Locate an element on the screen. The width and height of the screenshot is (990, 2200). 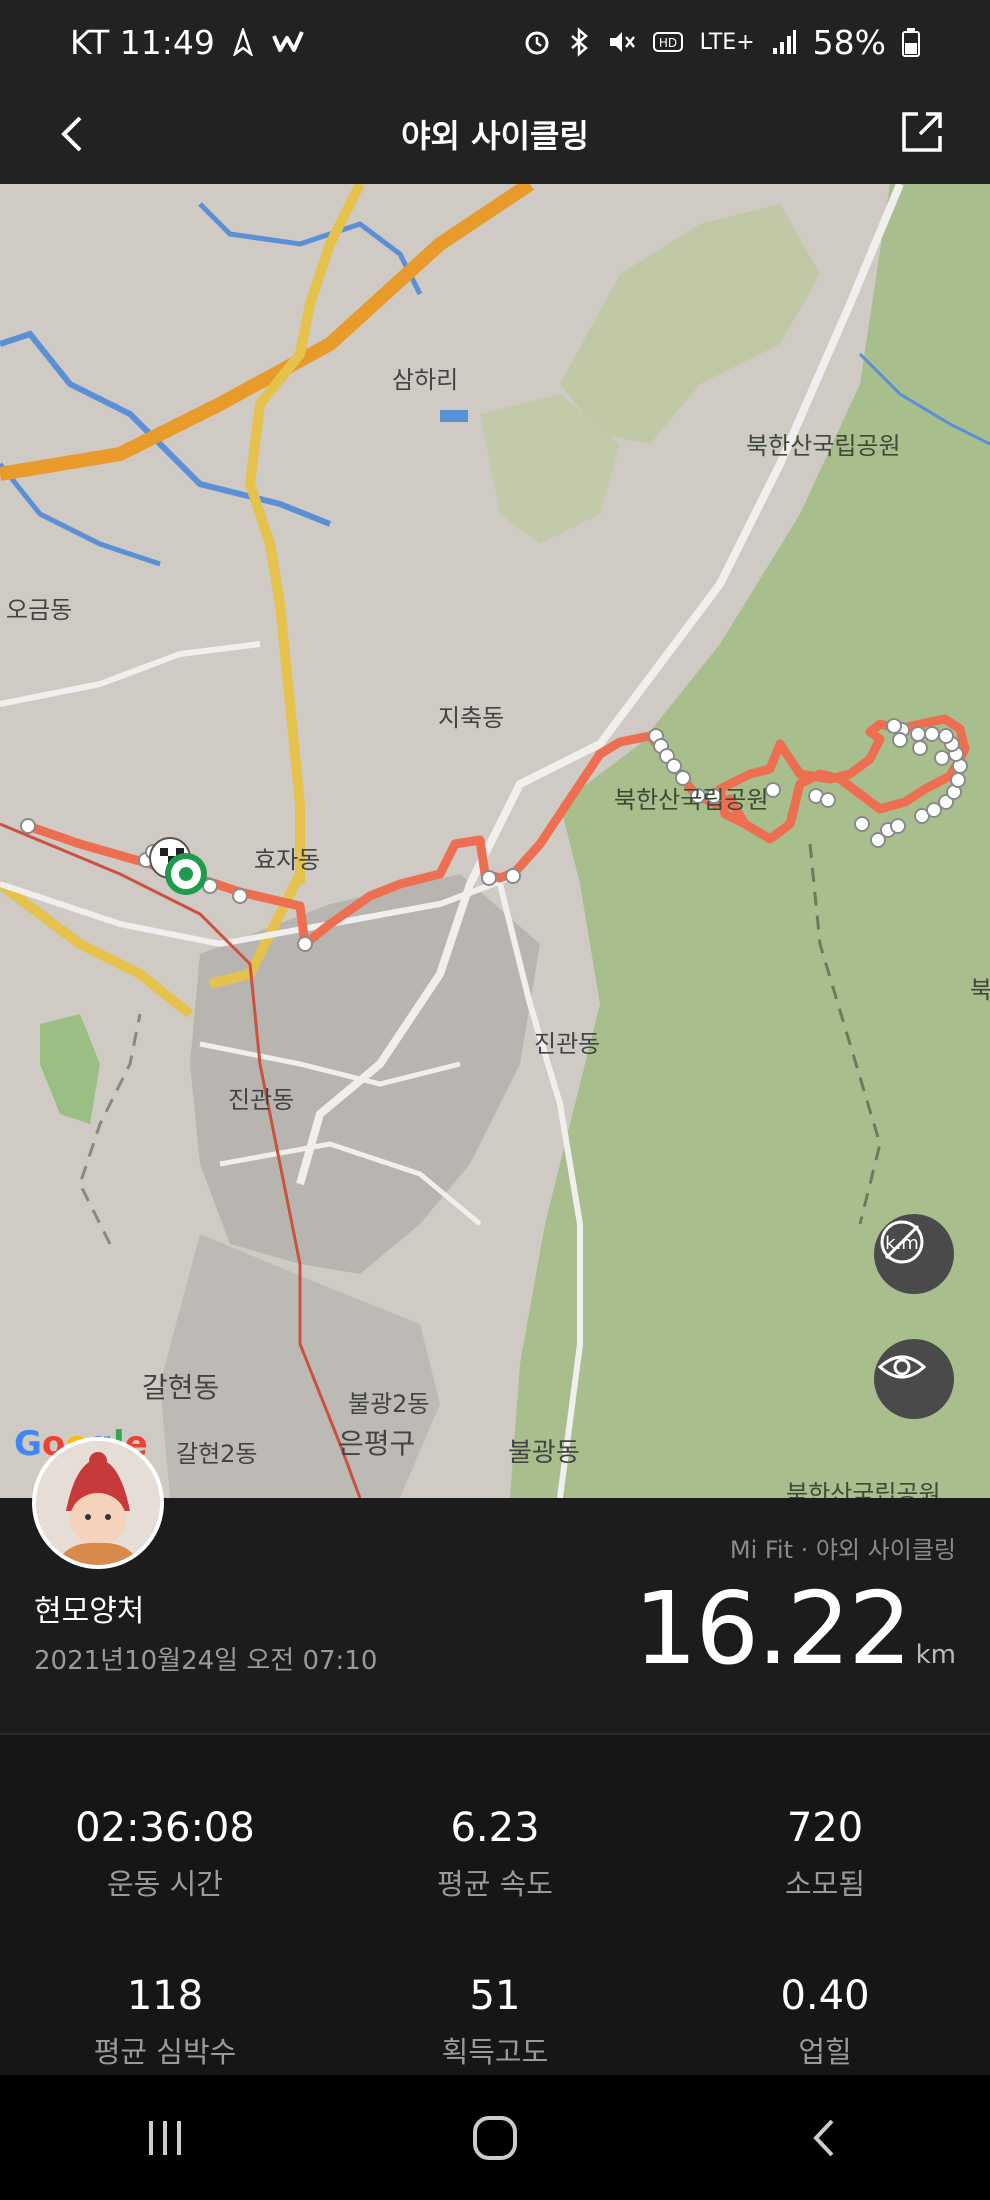
stat-label: 소모됨 is located at coordinates (825, 1884).